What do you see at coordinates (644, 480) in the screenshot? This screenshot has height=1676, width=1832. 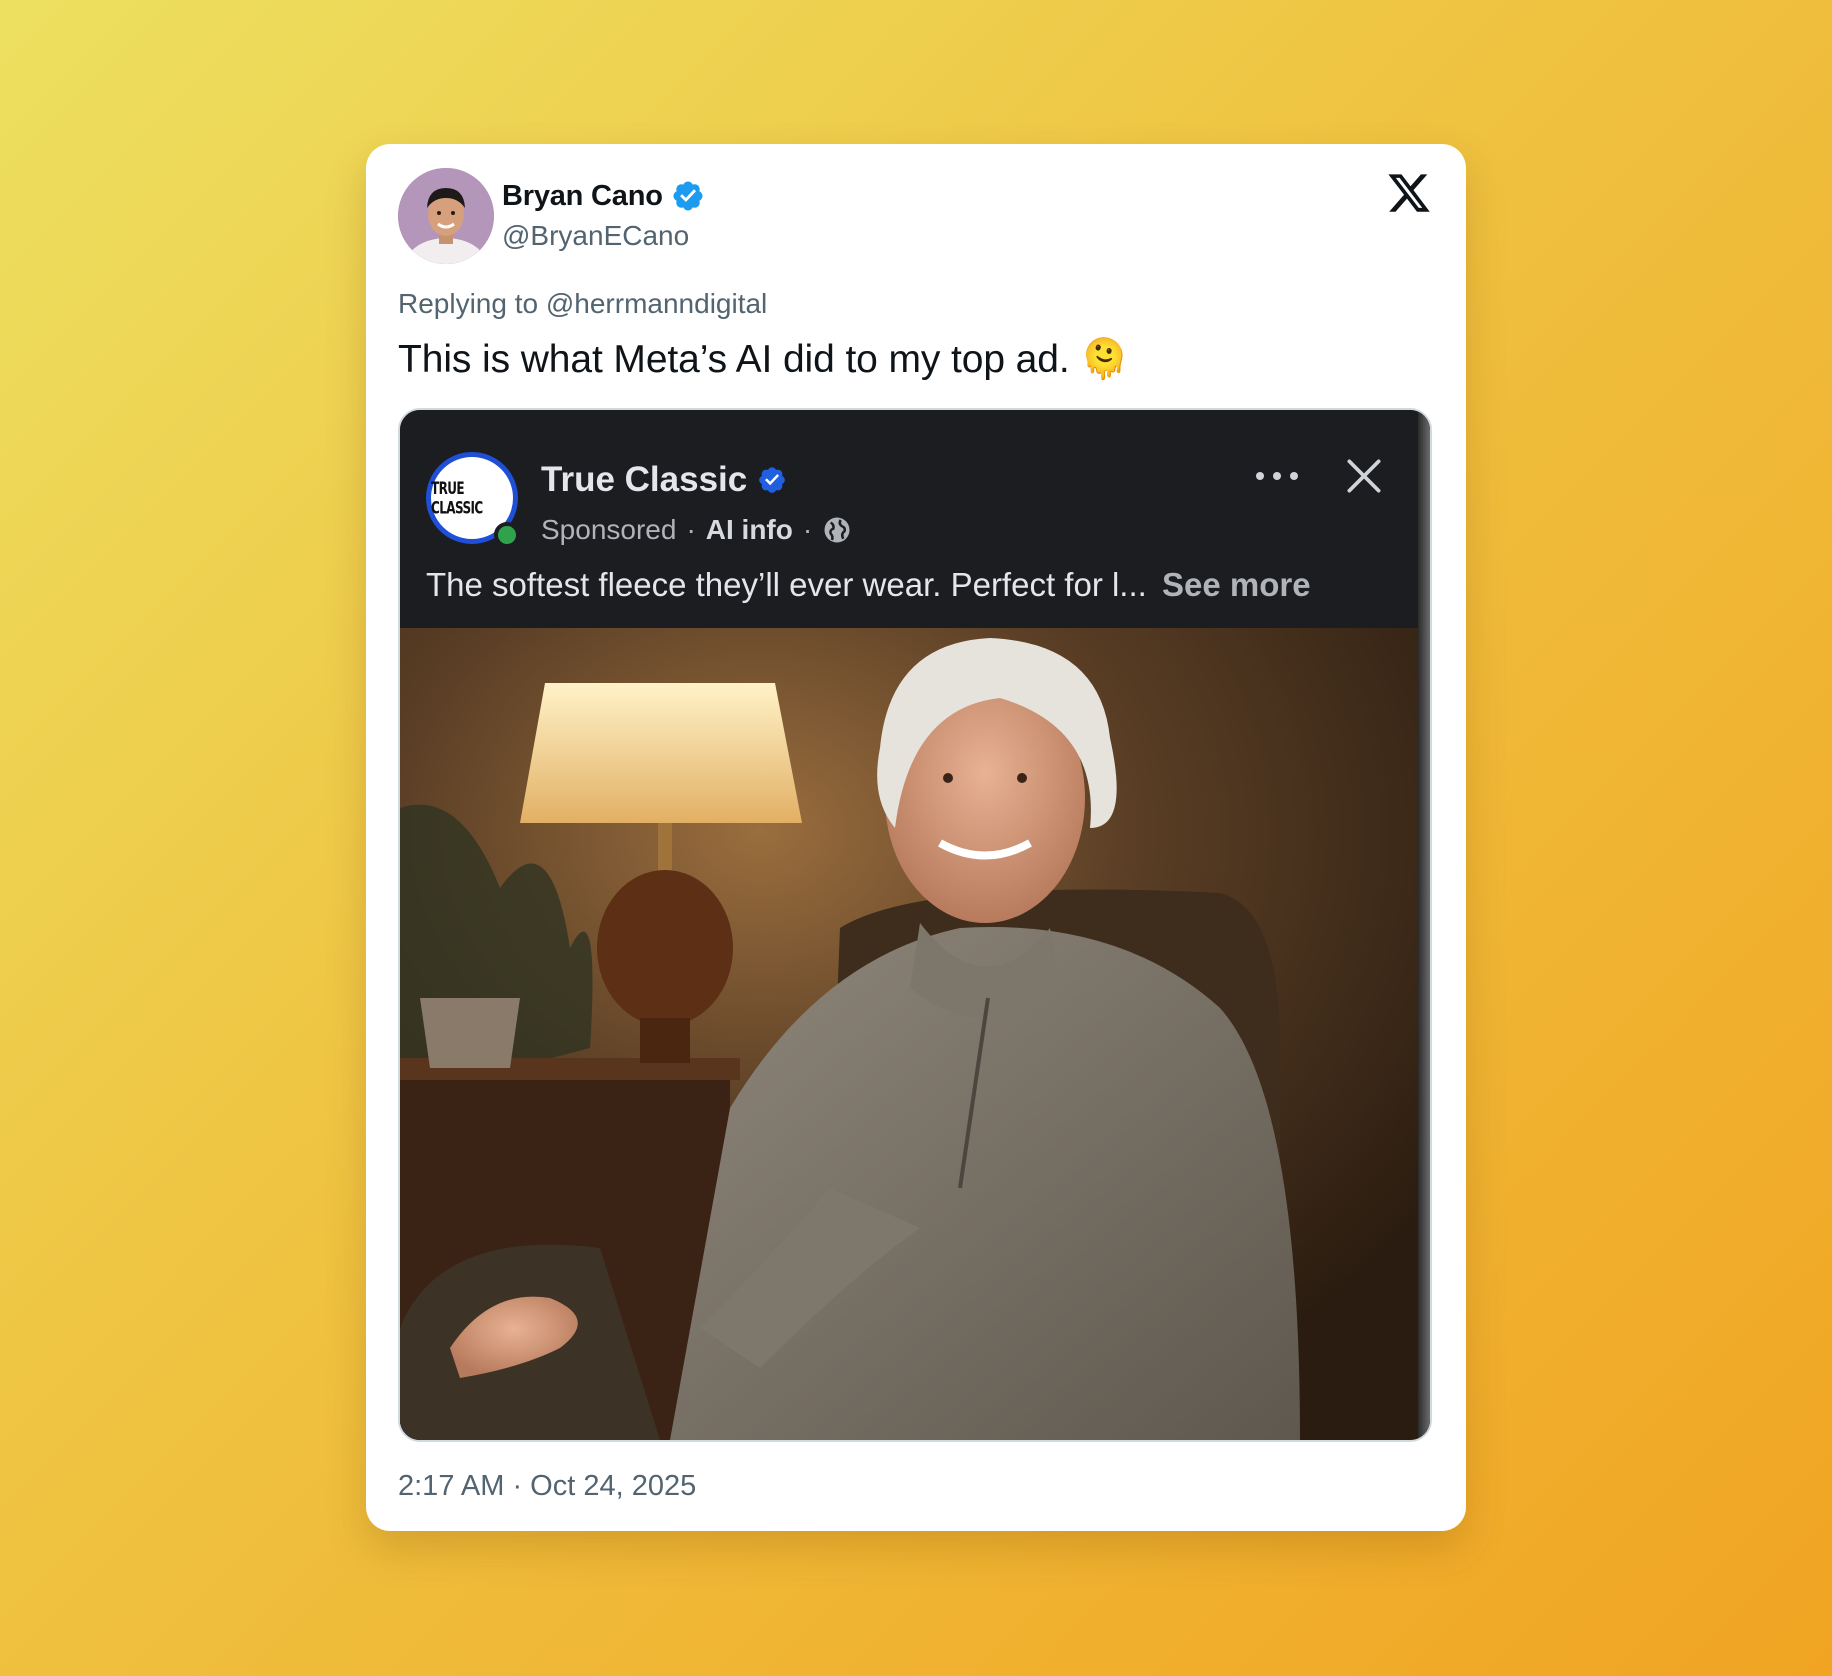 I see `ad-page-name: True Classic` at bounding box center [644, 480].